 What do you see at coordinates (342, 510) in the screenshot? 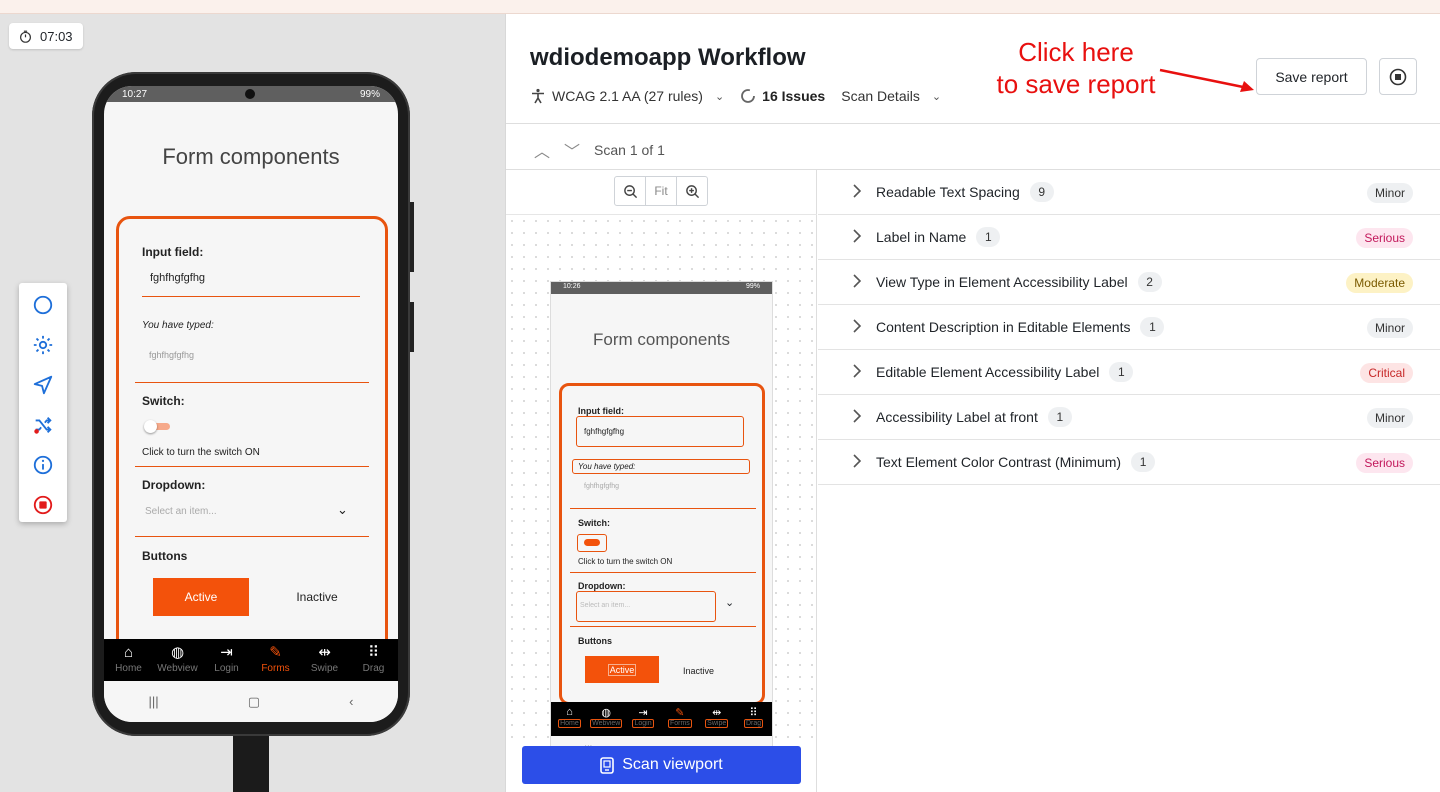
I see `chevron-down-icon: ⌄` at bounding box center [342, 510].